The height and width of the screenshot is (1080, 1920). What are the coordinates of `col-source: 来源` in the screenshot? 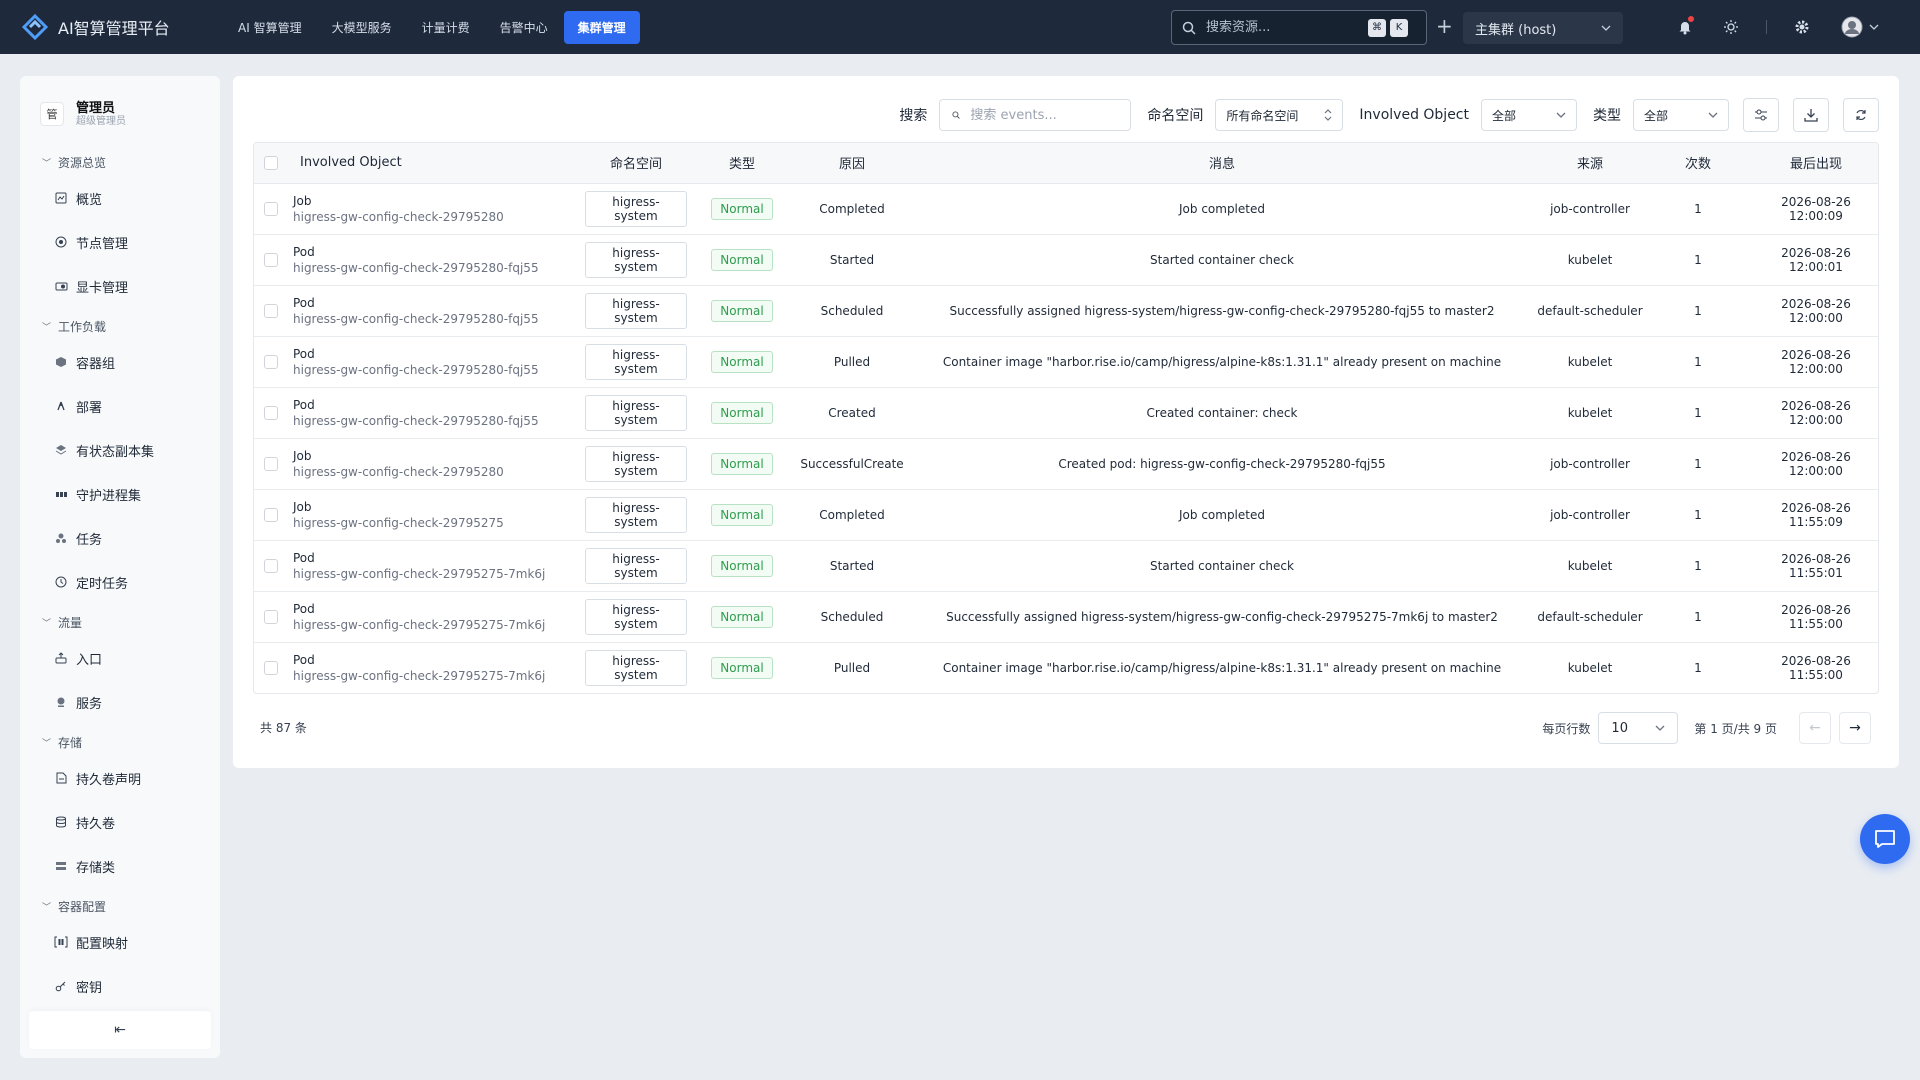 It's located at (1590, 163).